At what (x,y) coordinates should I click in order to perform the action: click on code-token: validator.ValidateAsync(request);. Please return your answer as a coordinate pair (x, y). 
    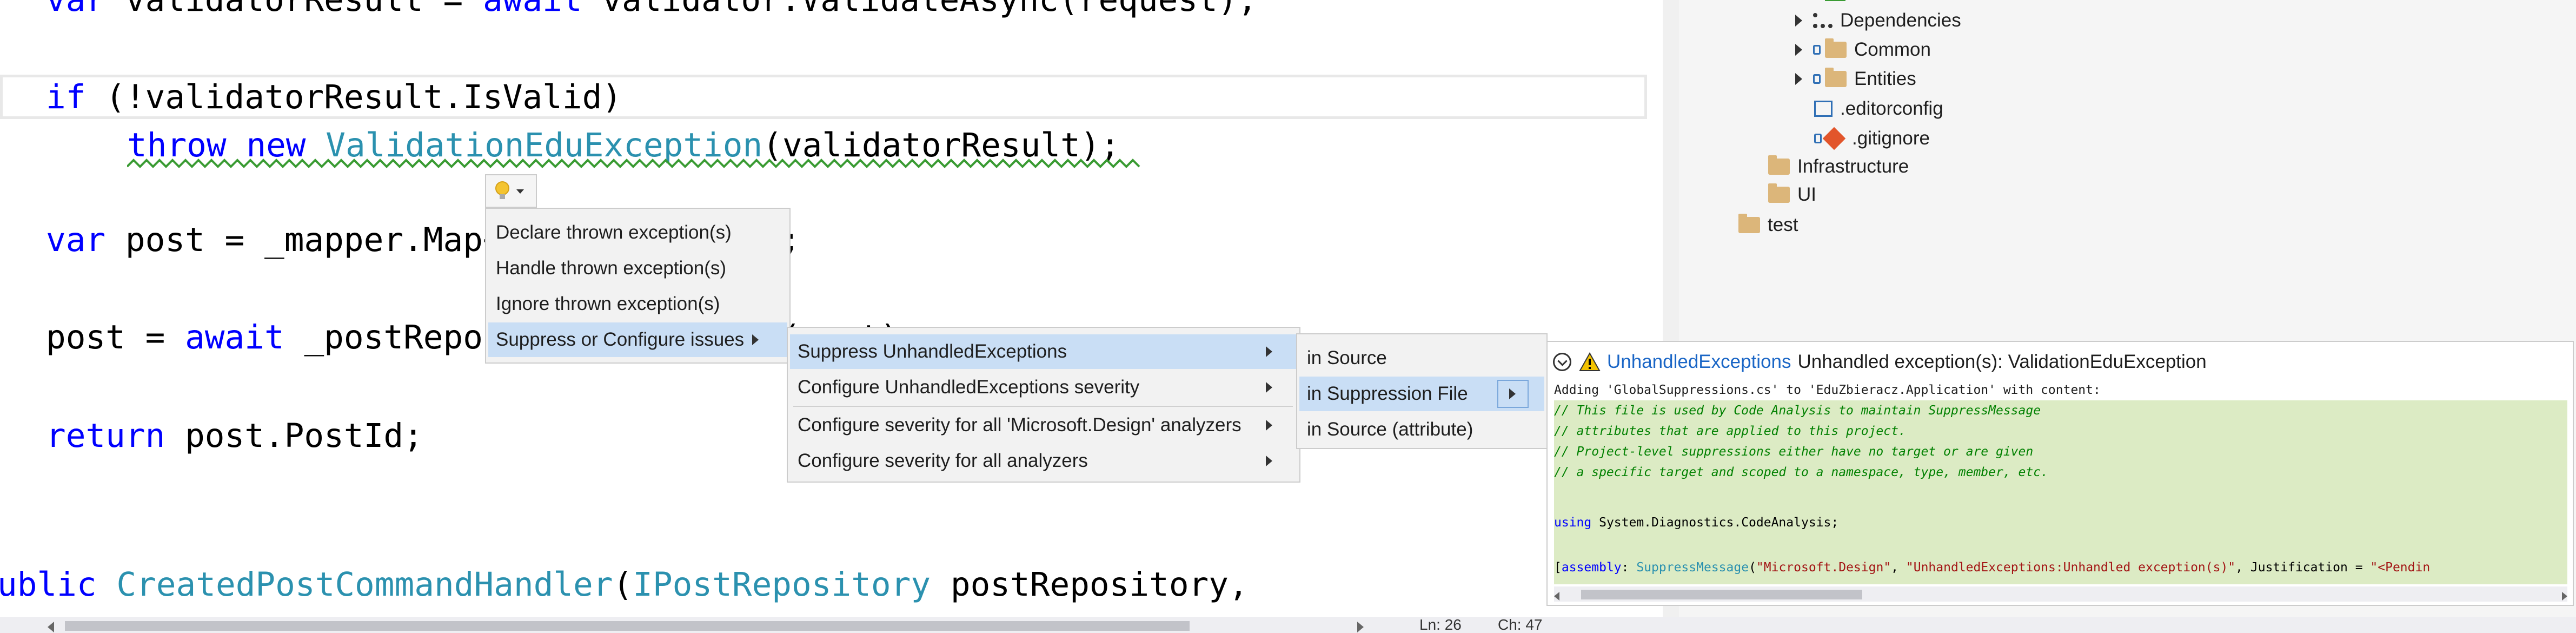
    Looking at the image, I should click on (929, 9).